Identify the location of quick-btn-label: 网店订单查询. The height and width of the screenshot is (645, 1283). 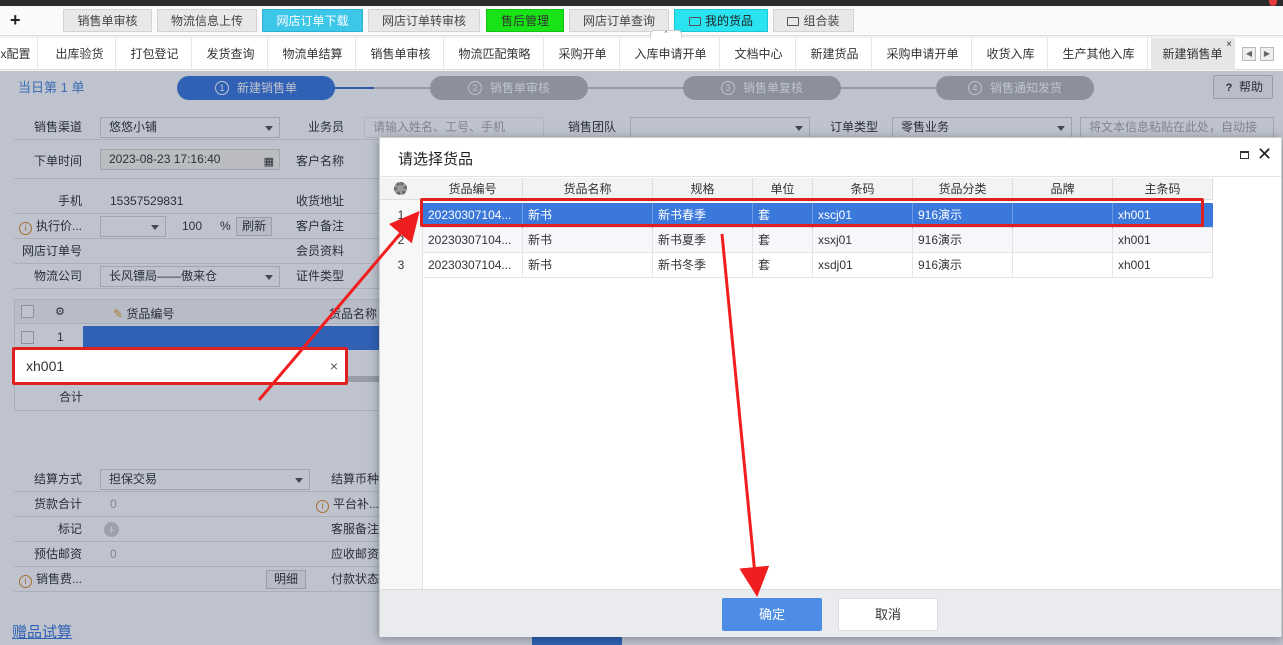
(618, 21).